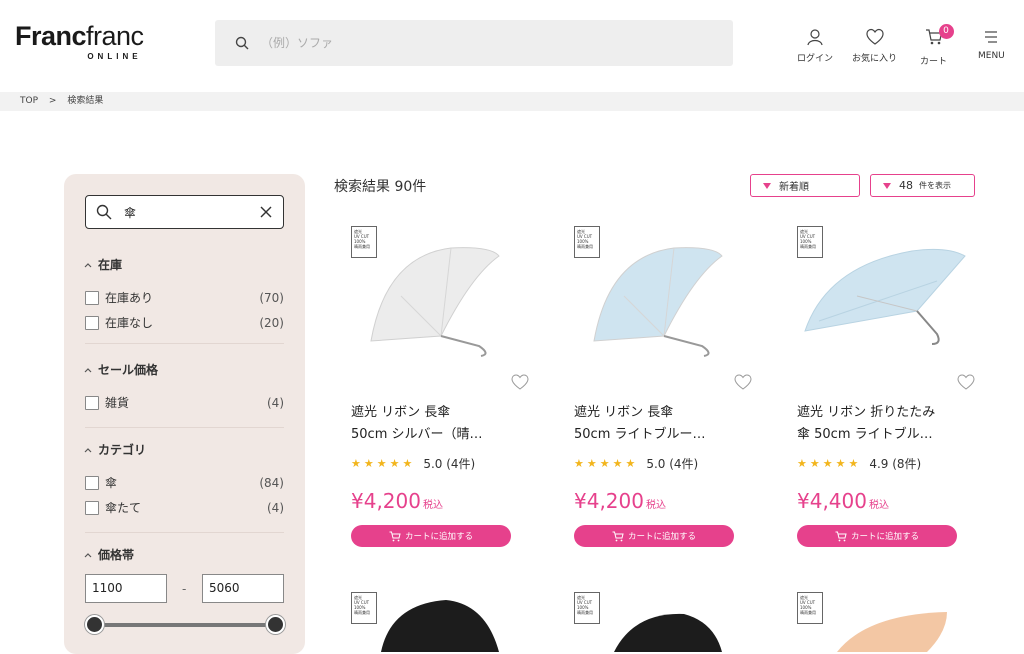 Image resolution: width=1024 pixels, height=654 pixels. Describe the element at coordinates (946, 31) in the screenshot. I see `cart-count-badge: 0` at that location.